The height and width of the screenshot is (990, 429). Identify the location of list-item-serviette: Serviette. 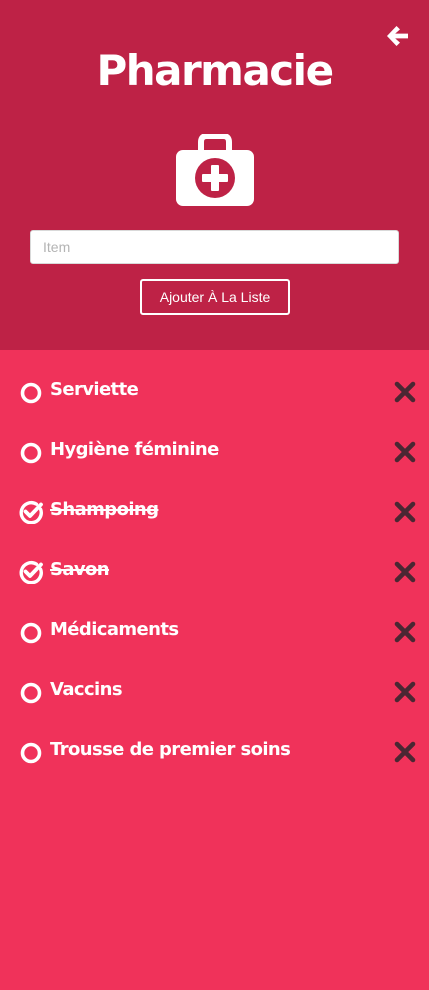
(214, 390).